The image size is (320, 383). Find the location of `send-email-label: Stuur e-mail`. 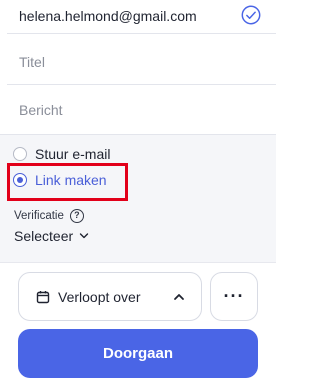

send-email-label: Stuur e-mail is located at coordinates (73, 154).